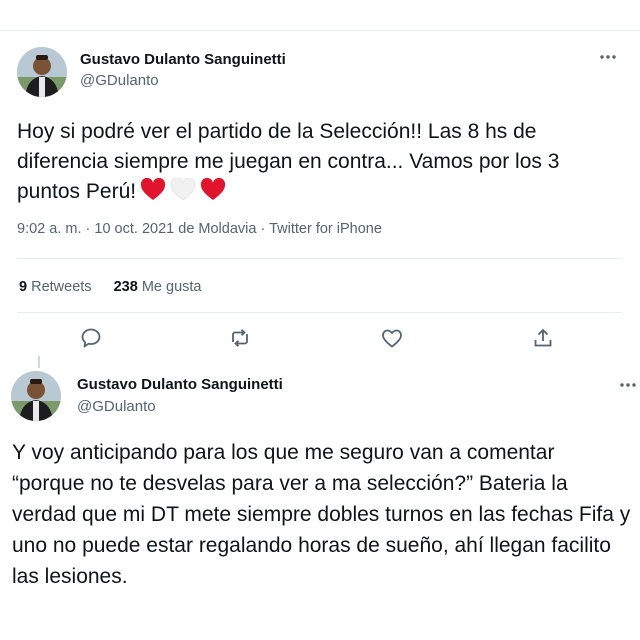 The image size is (640, 640). What do you see at coordinates (394, 340) in the screenshot?
I see `like-icon` at bounding box center [394, 340].